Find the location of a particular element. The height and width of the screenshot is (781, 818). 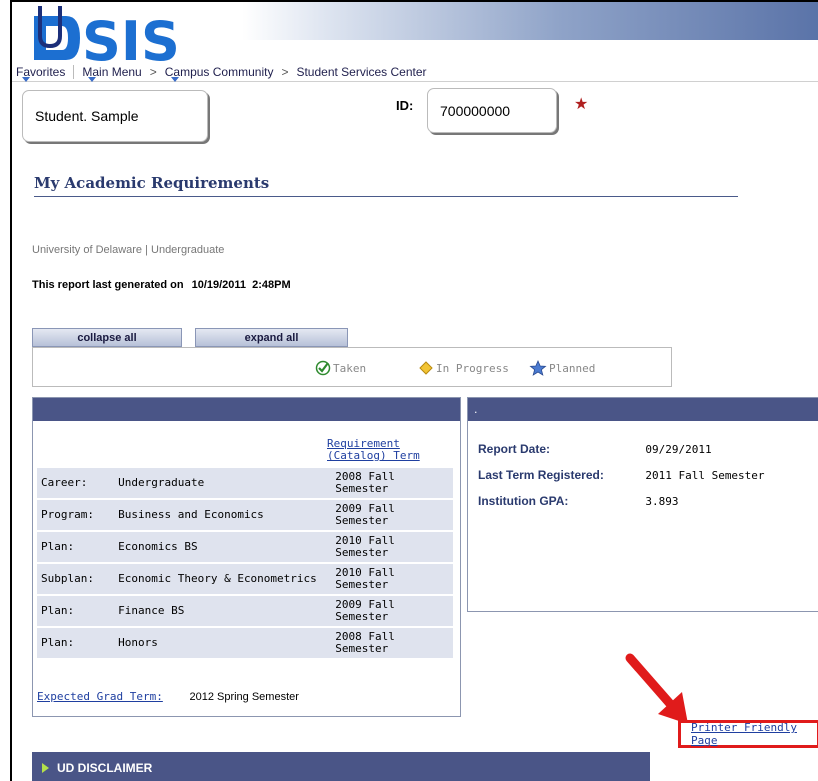

legend-taken-label: Taken is located at coordinates (350, 368).